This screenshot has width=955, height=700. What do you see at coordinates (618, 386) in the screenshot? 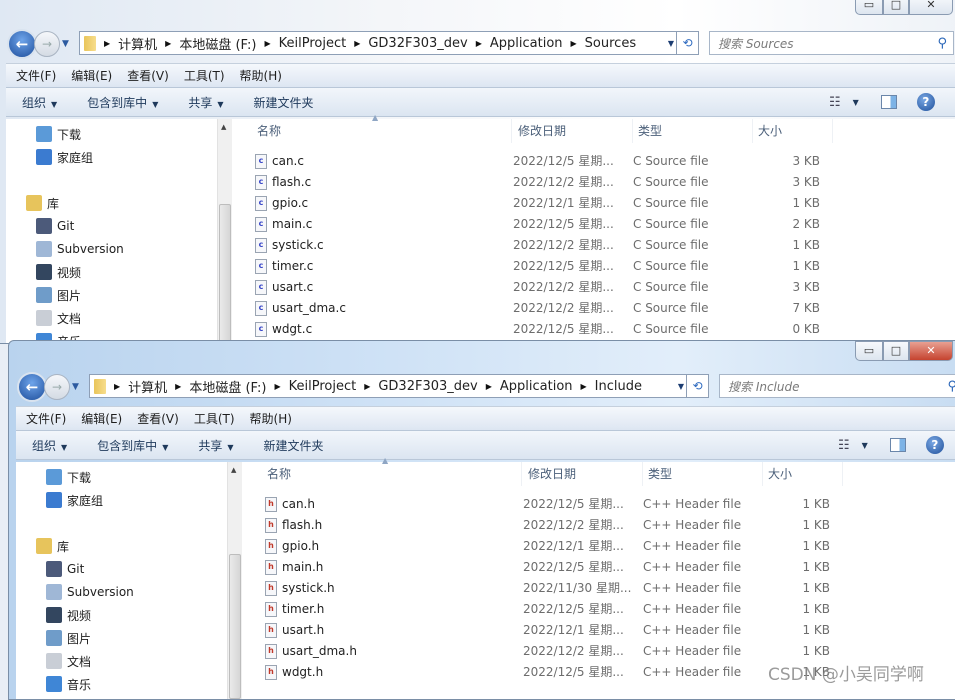
I see `breadcrumb-item: Include` at bounding box center [618, 386].